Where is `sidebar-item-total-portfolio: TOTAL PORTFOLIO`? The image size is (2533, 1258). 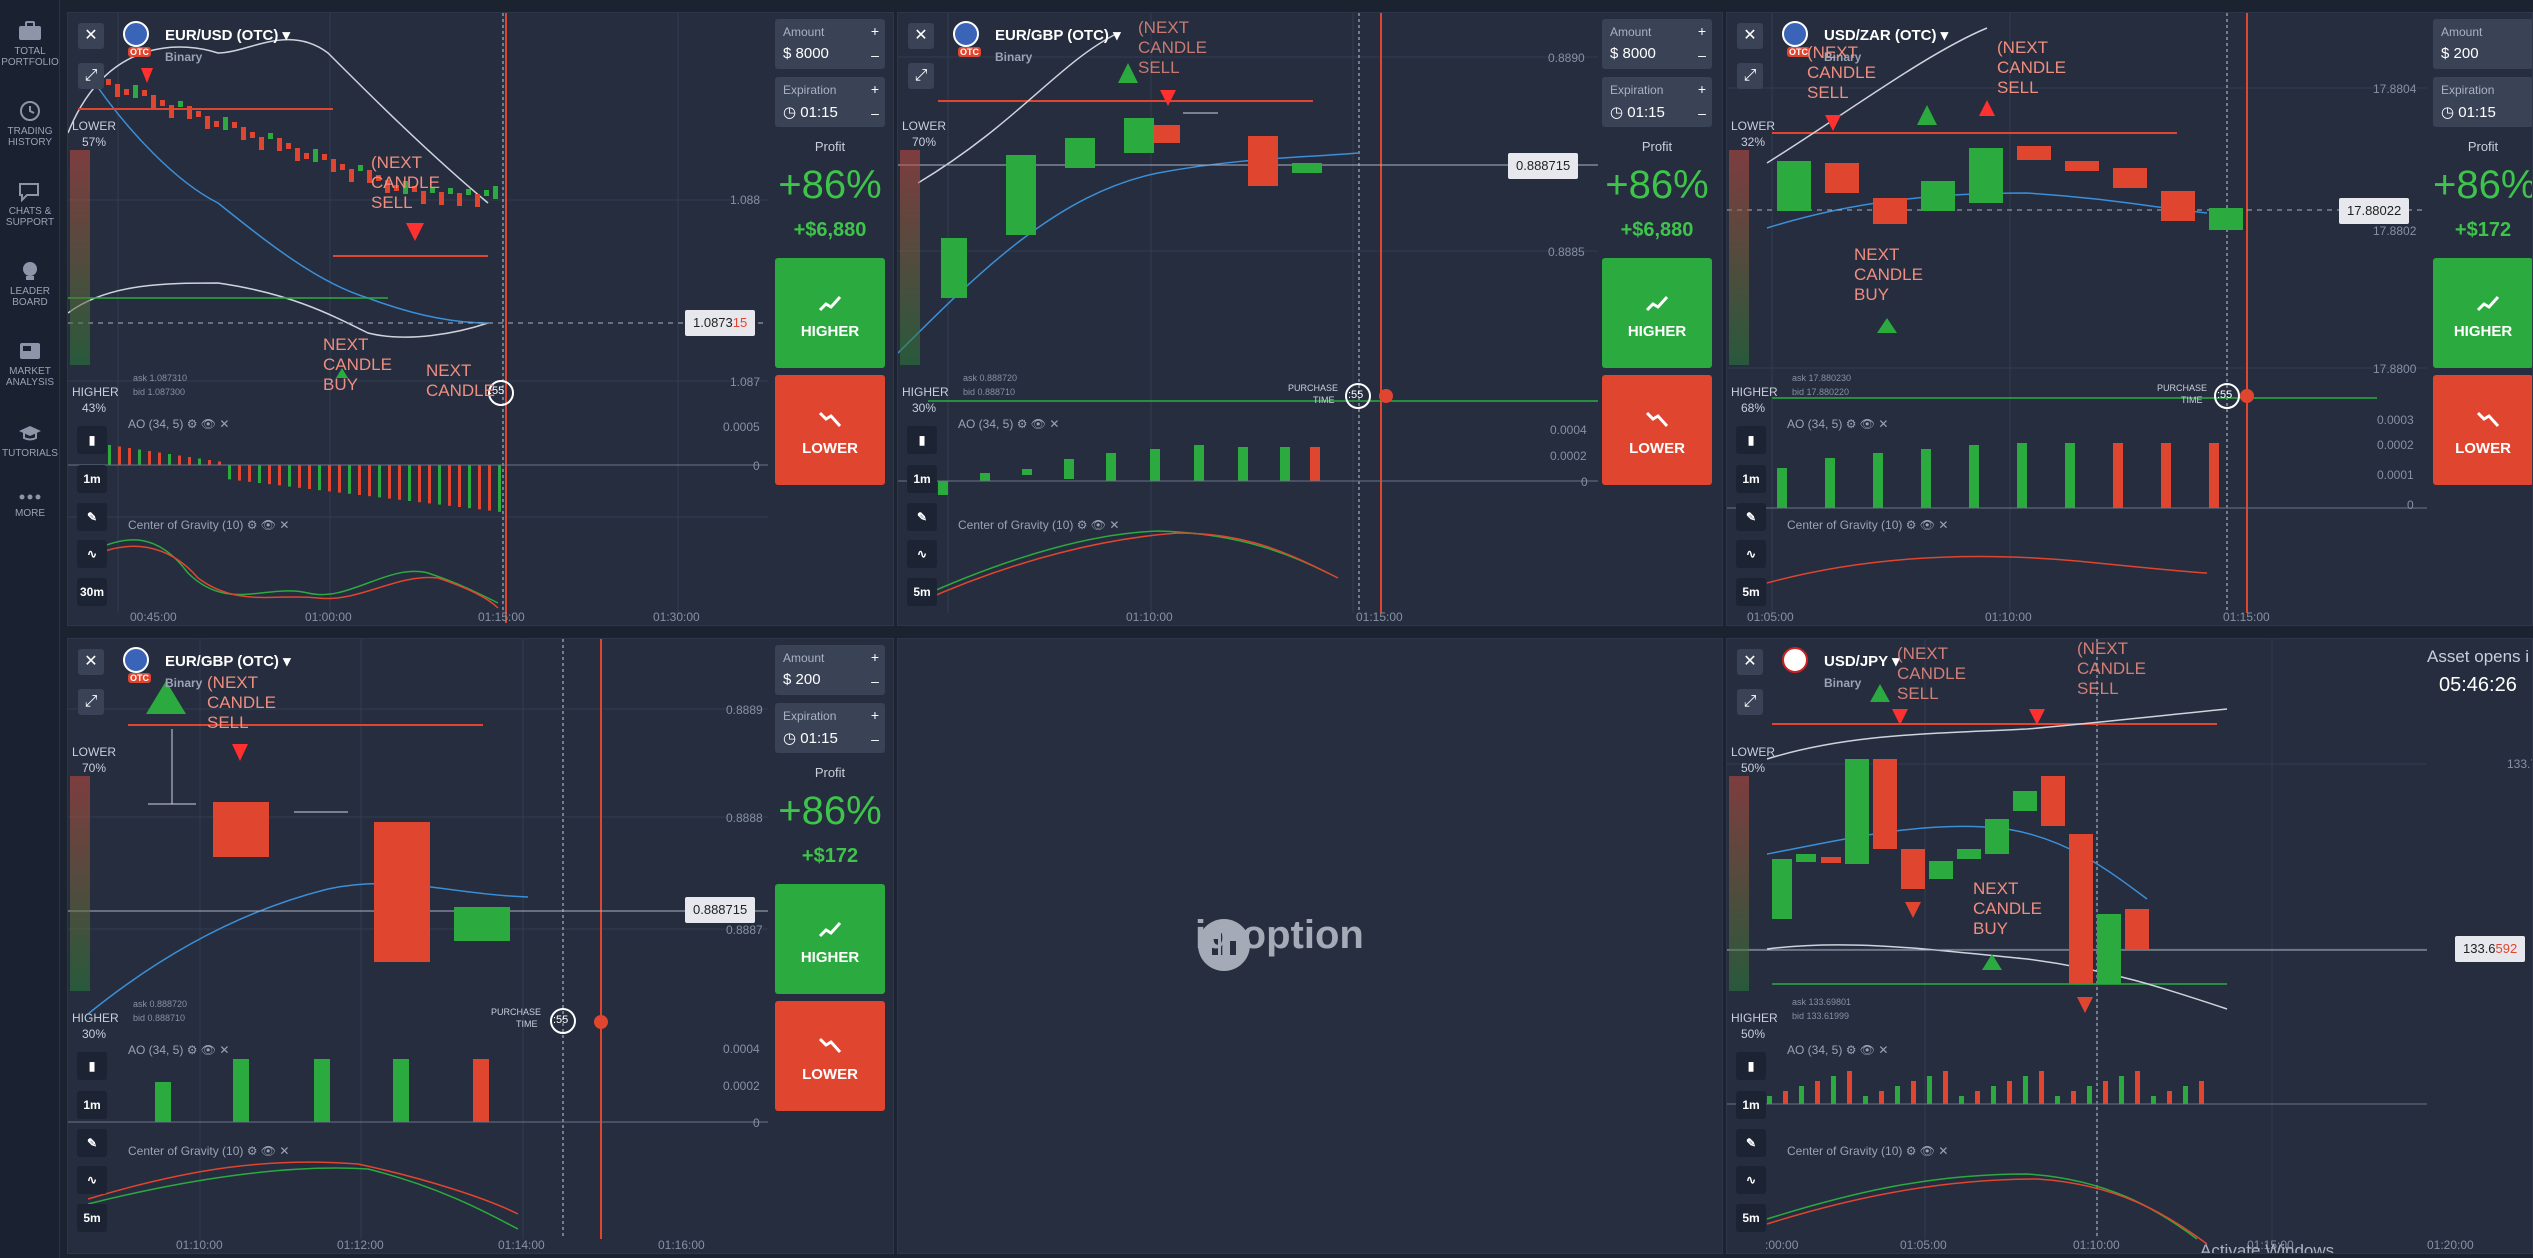 sidebar-item-total-portfolio: TOTAL PORTFOLIO is located at coordinates (30, 44).